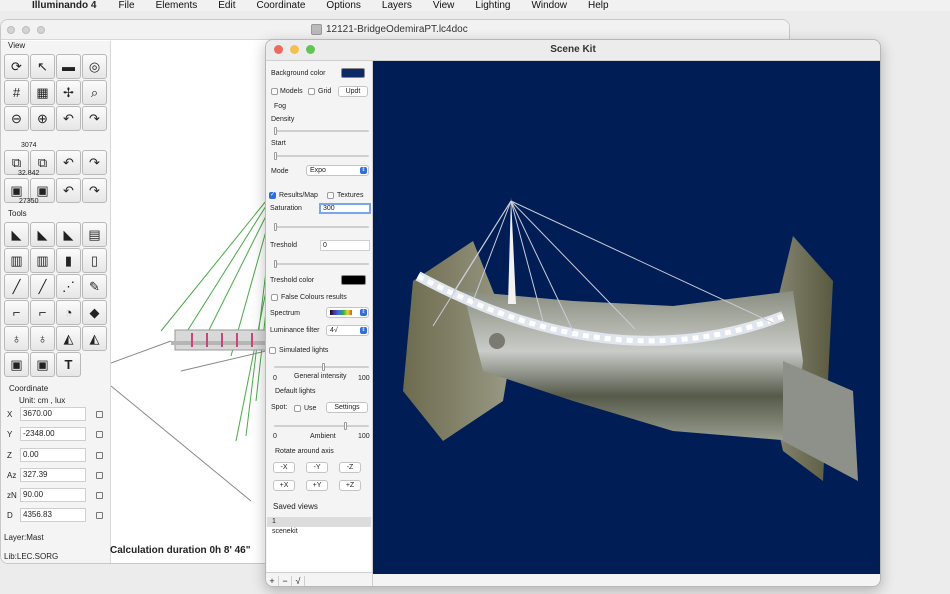 This screenshot has width=950, height=594. I want to click on list-item: scenekit, so click(319, 532).